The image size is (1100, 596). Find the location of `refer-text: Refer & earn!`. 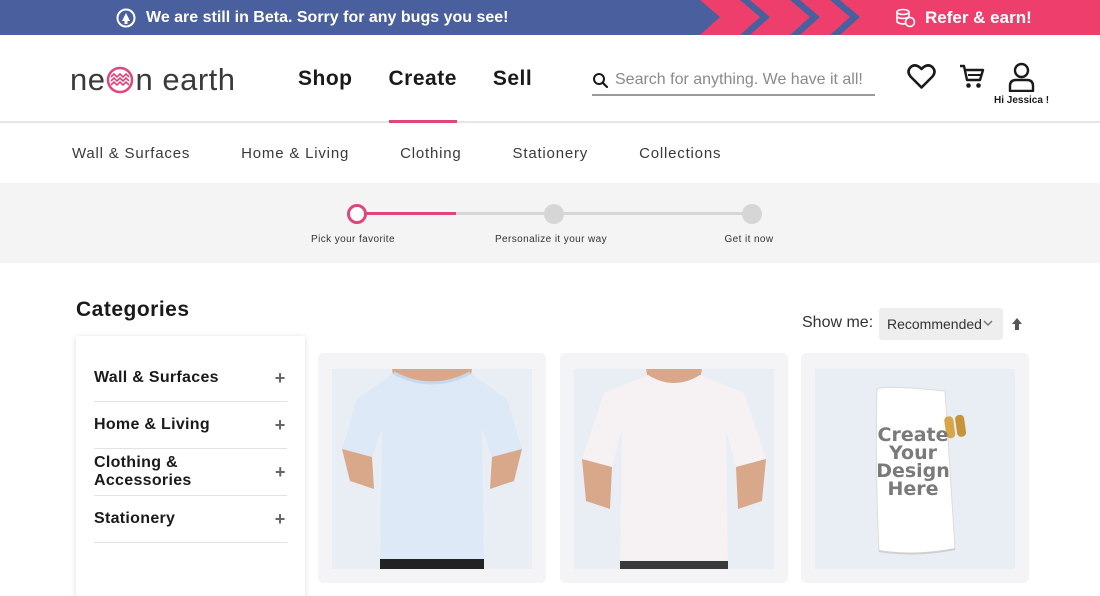

refer-text: Refer & earn! is located at coordinates (978, 18).